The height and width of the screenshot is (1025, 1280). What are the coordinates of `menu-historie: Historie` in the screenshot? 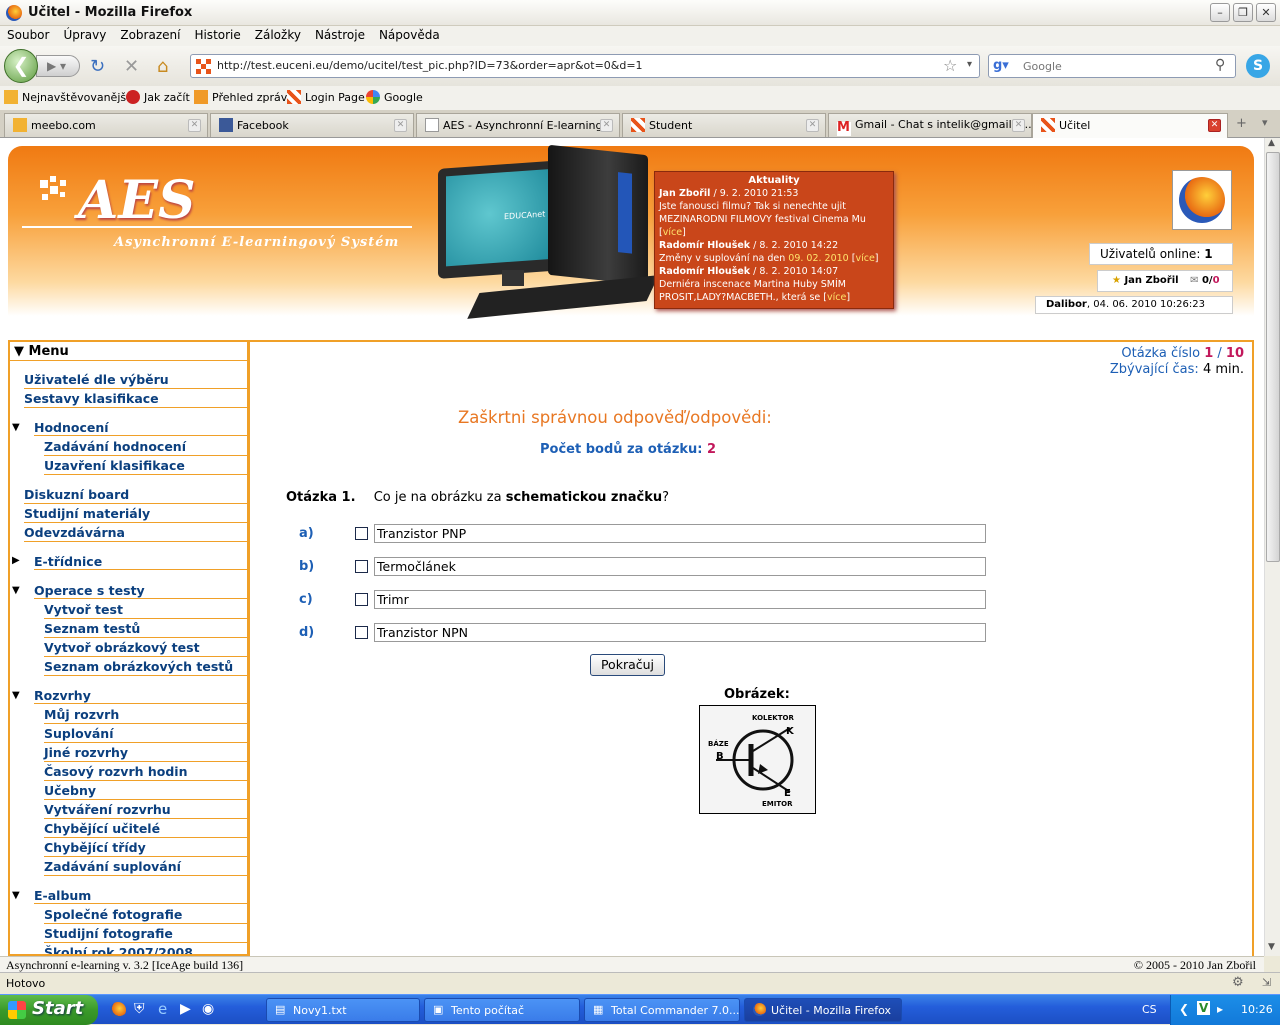 It's located at (217, 34).